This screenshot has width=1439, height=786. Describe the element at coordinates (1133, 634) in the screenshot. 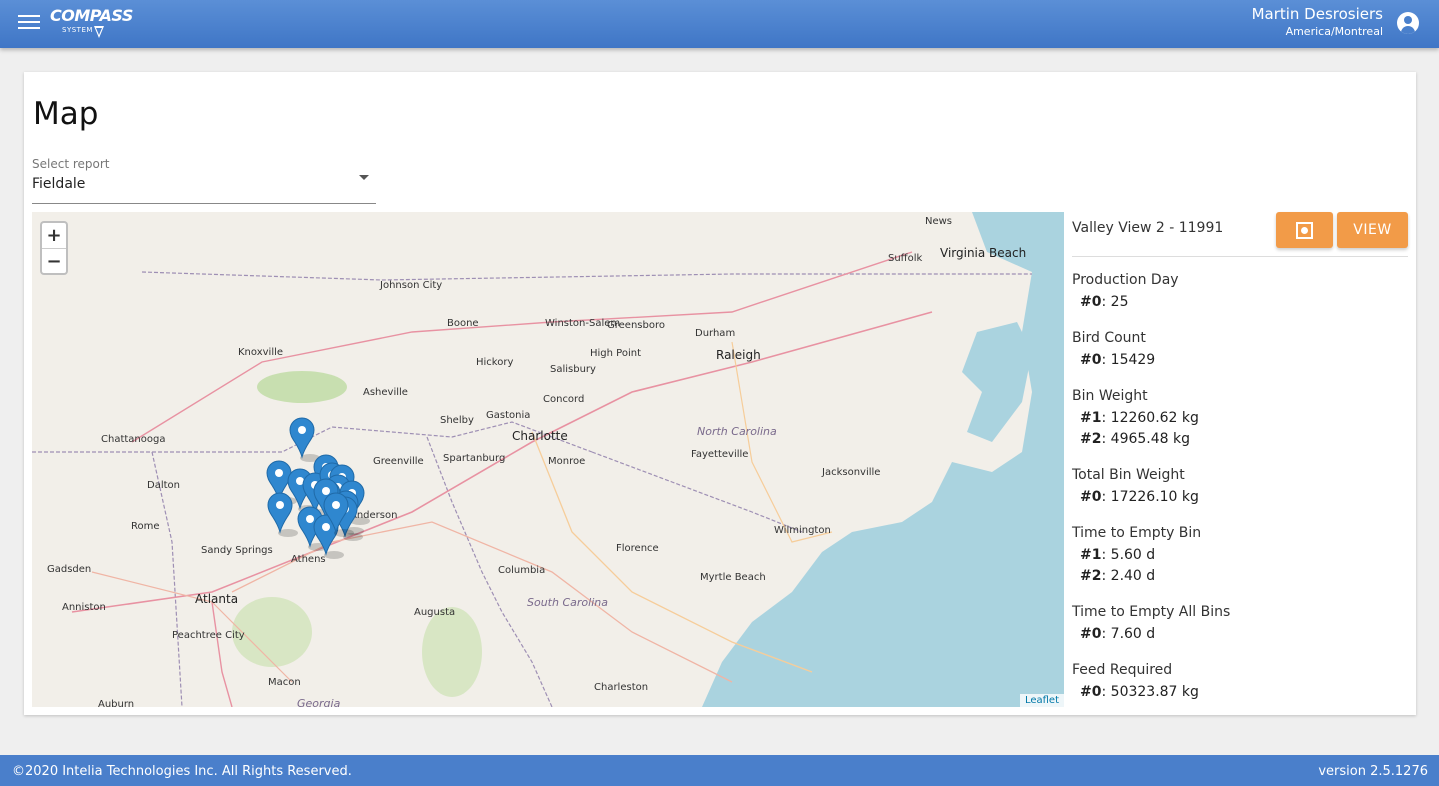

I see `metric-val: 7.60 d` at that location.